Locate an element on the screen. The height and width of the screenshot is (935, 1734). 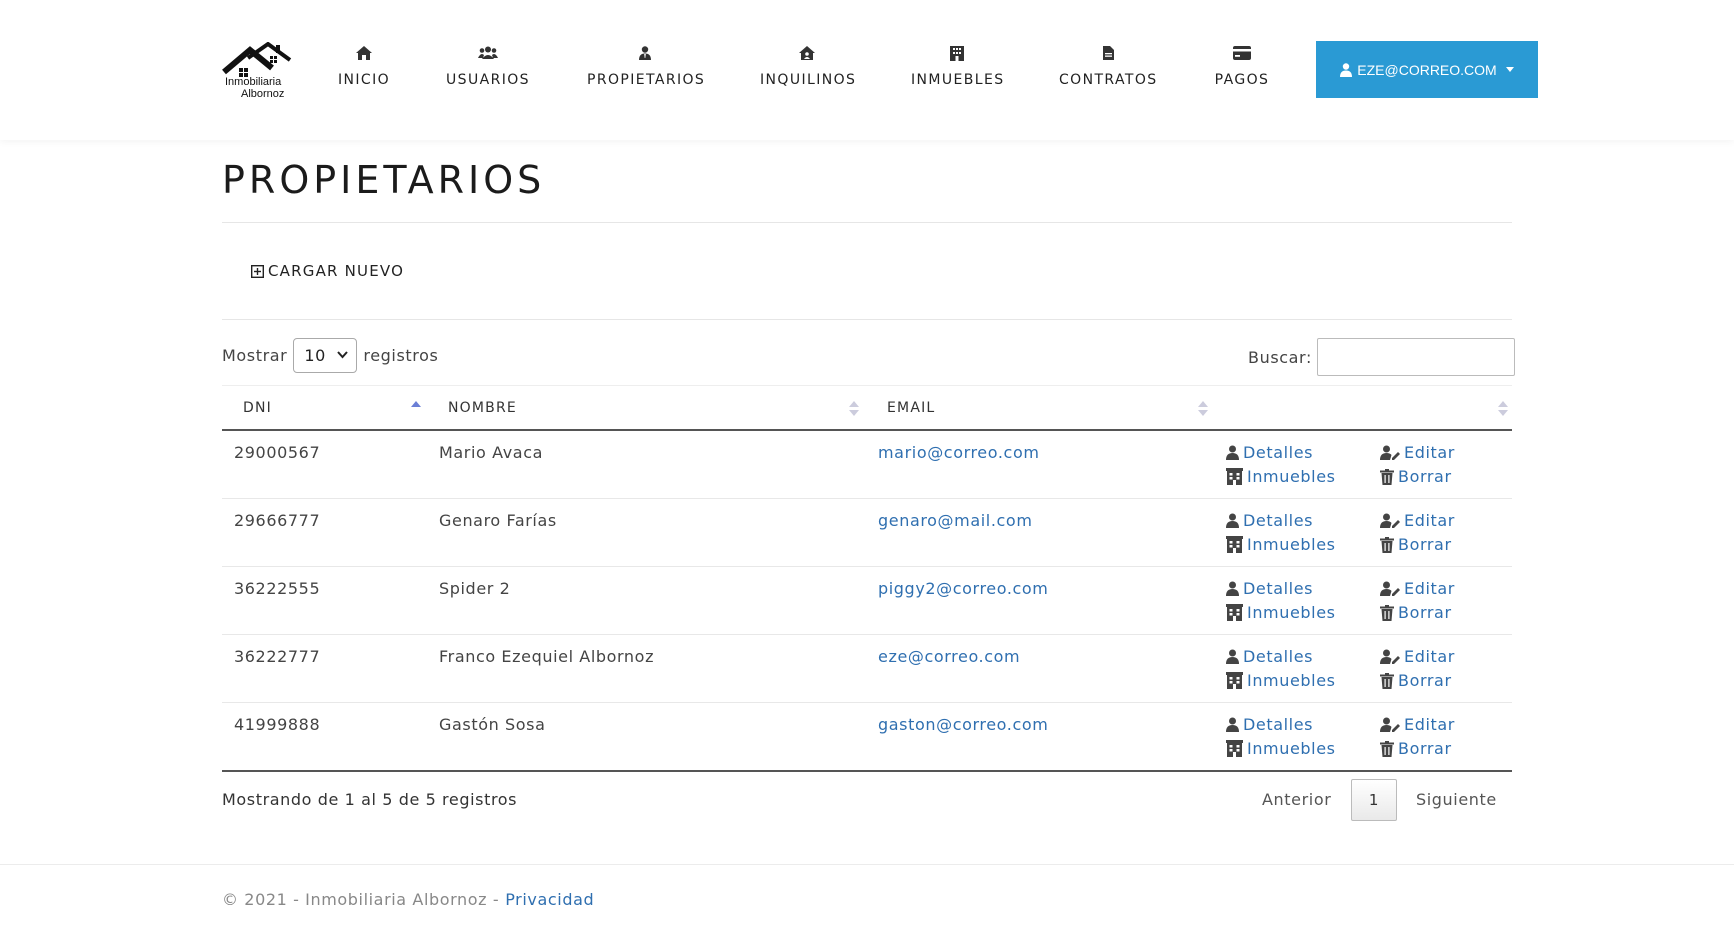
nav-item-inquilinos: INQUILINOS is located at coordinates (808, 69).